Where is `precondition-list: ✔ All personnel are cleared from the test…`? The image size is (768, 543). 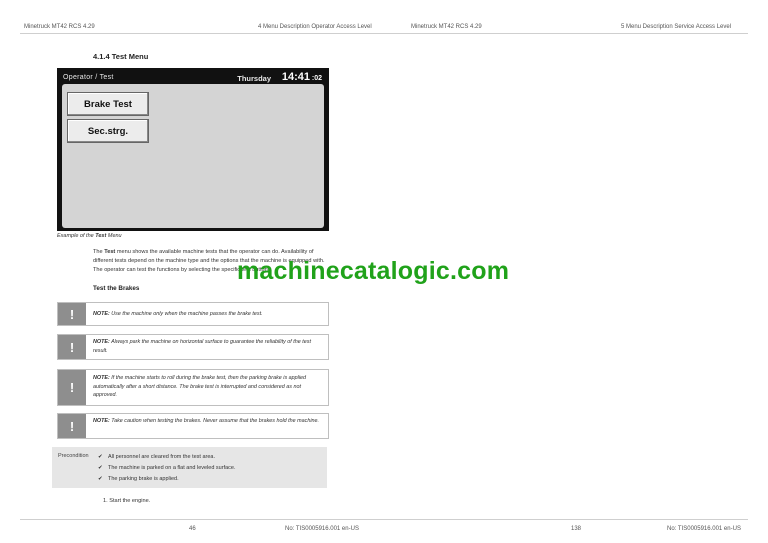 precondition-list: ✔ All personnel are cleared from the test… is located at coordinates (167, 468).